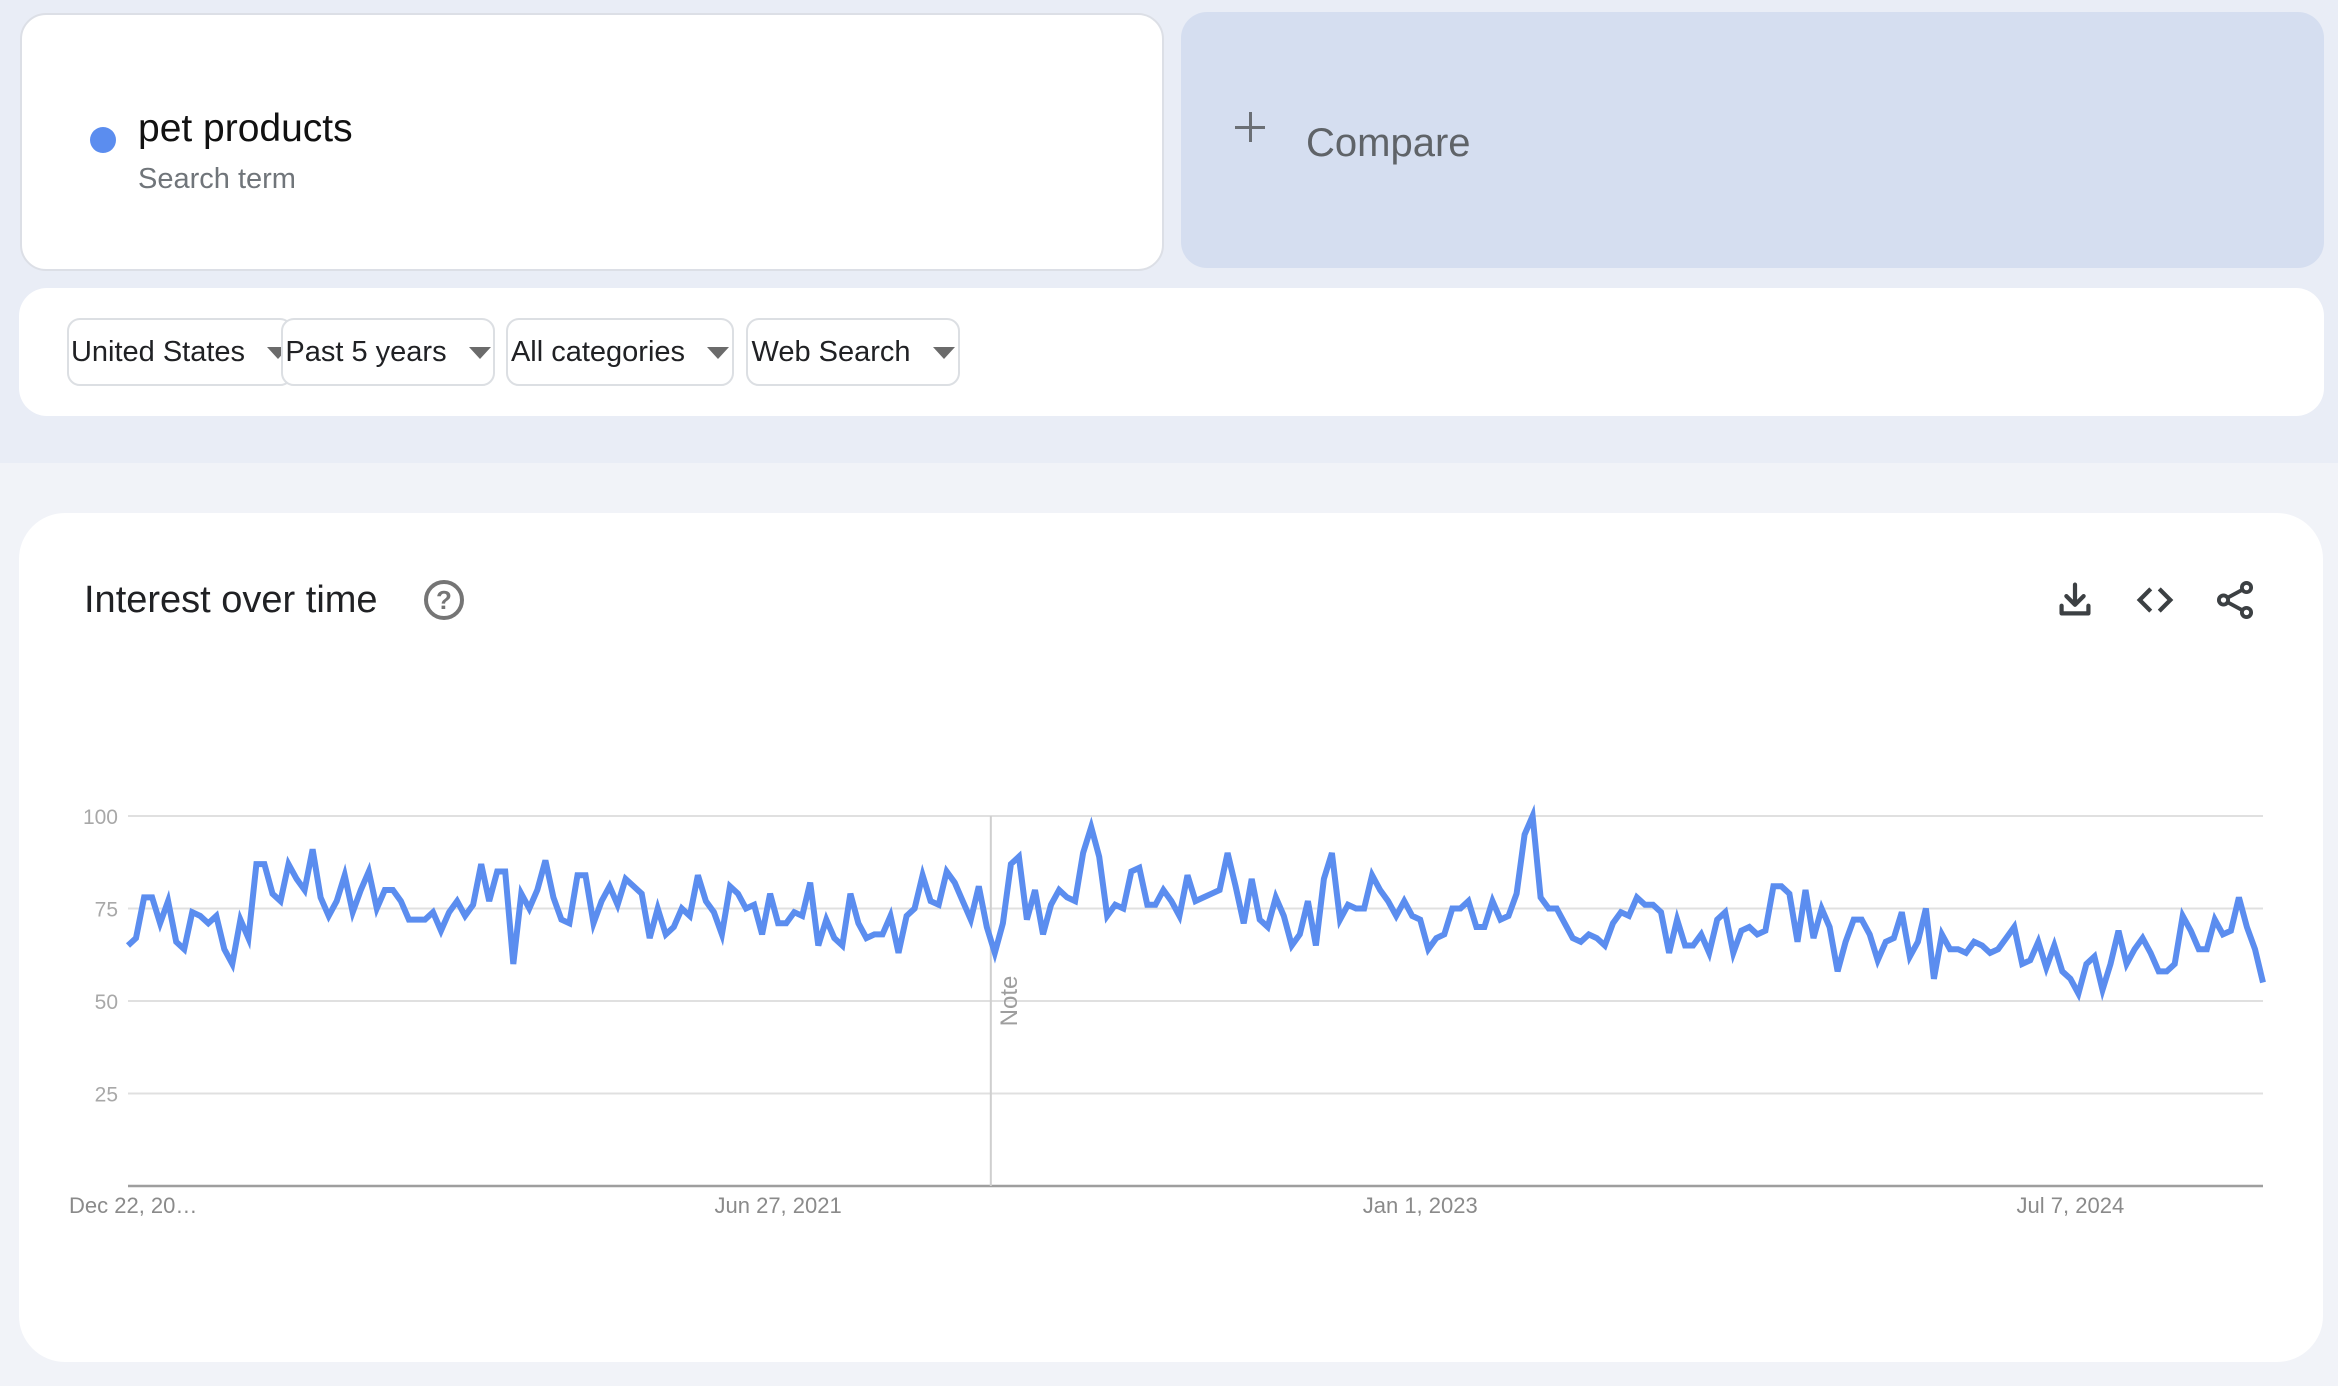  I want to click on chart-title: Interest over time, so click(231, 600).